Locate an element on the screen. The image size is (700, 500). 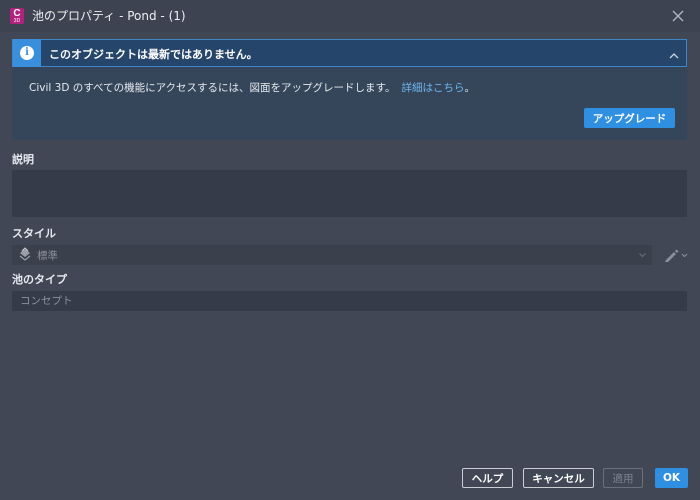
banner-title: このオブジェクトは最新ではありません。 is located at coordinates (153, 54).